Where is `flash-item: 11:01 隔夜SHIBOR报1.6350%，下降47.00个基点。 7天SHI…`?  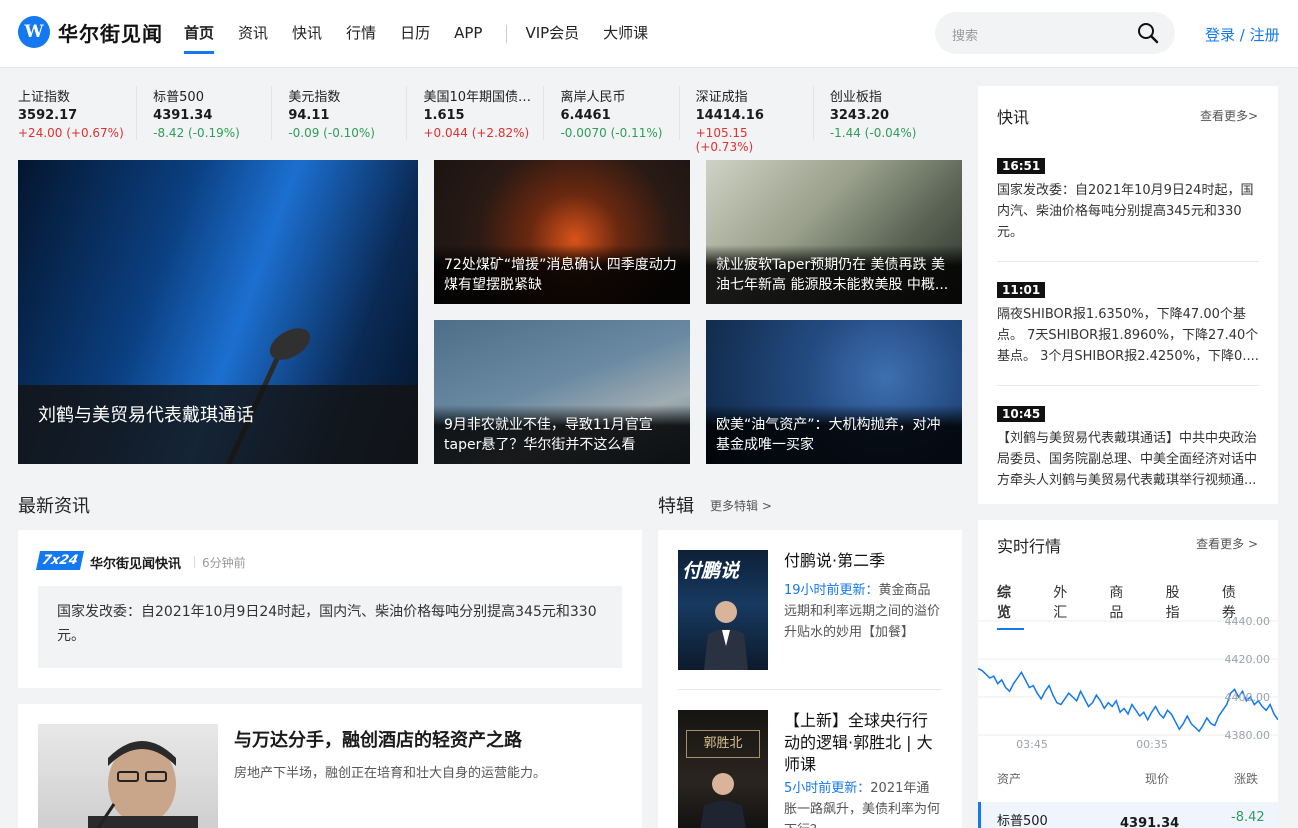
flash-item: 11:01 隔夜SHIBOR报1.6350%，下降47.00个基点。 7天SHI… is located at coordinates (1128, 323).